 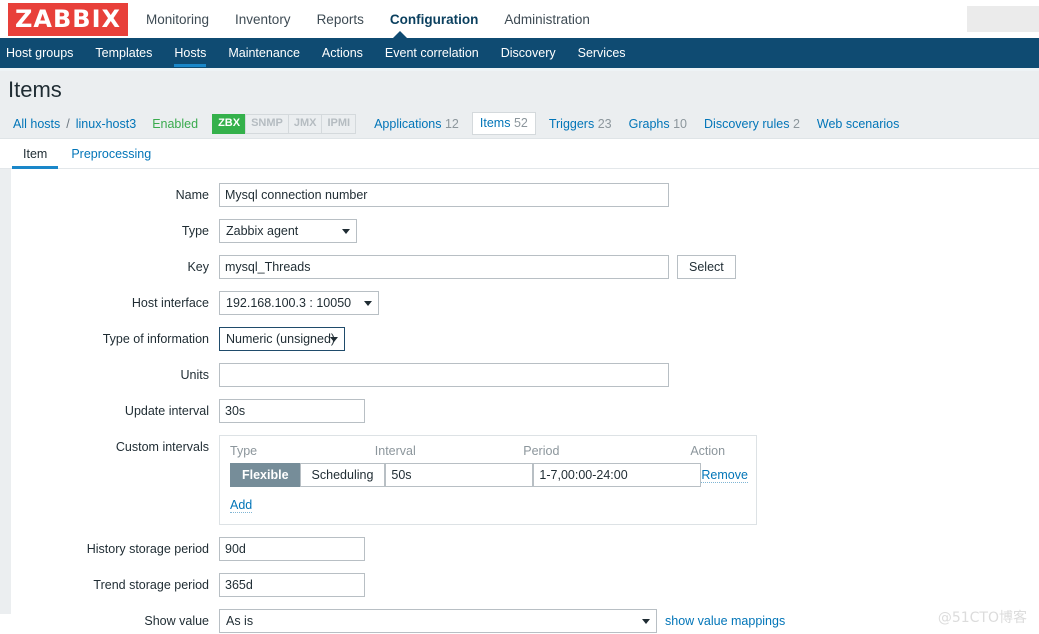 I want to click on host-link-applications: Applications 12, so click(x=416, y=124).